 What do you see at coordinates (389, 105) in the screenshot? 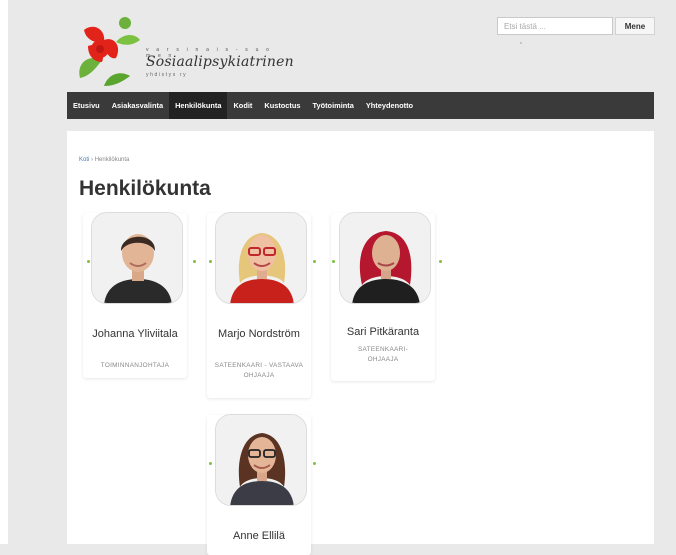
I see `nav-item-yhteydenotto: Yhteydenotto` at bounding box center [389, 105].